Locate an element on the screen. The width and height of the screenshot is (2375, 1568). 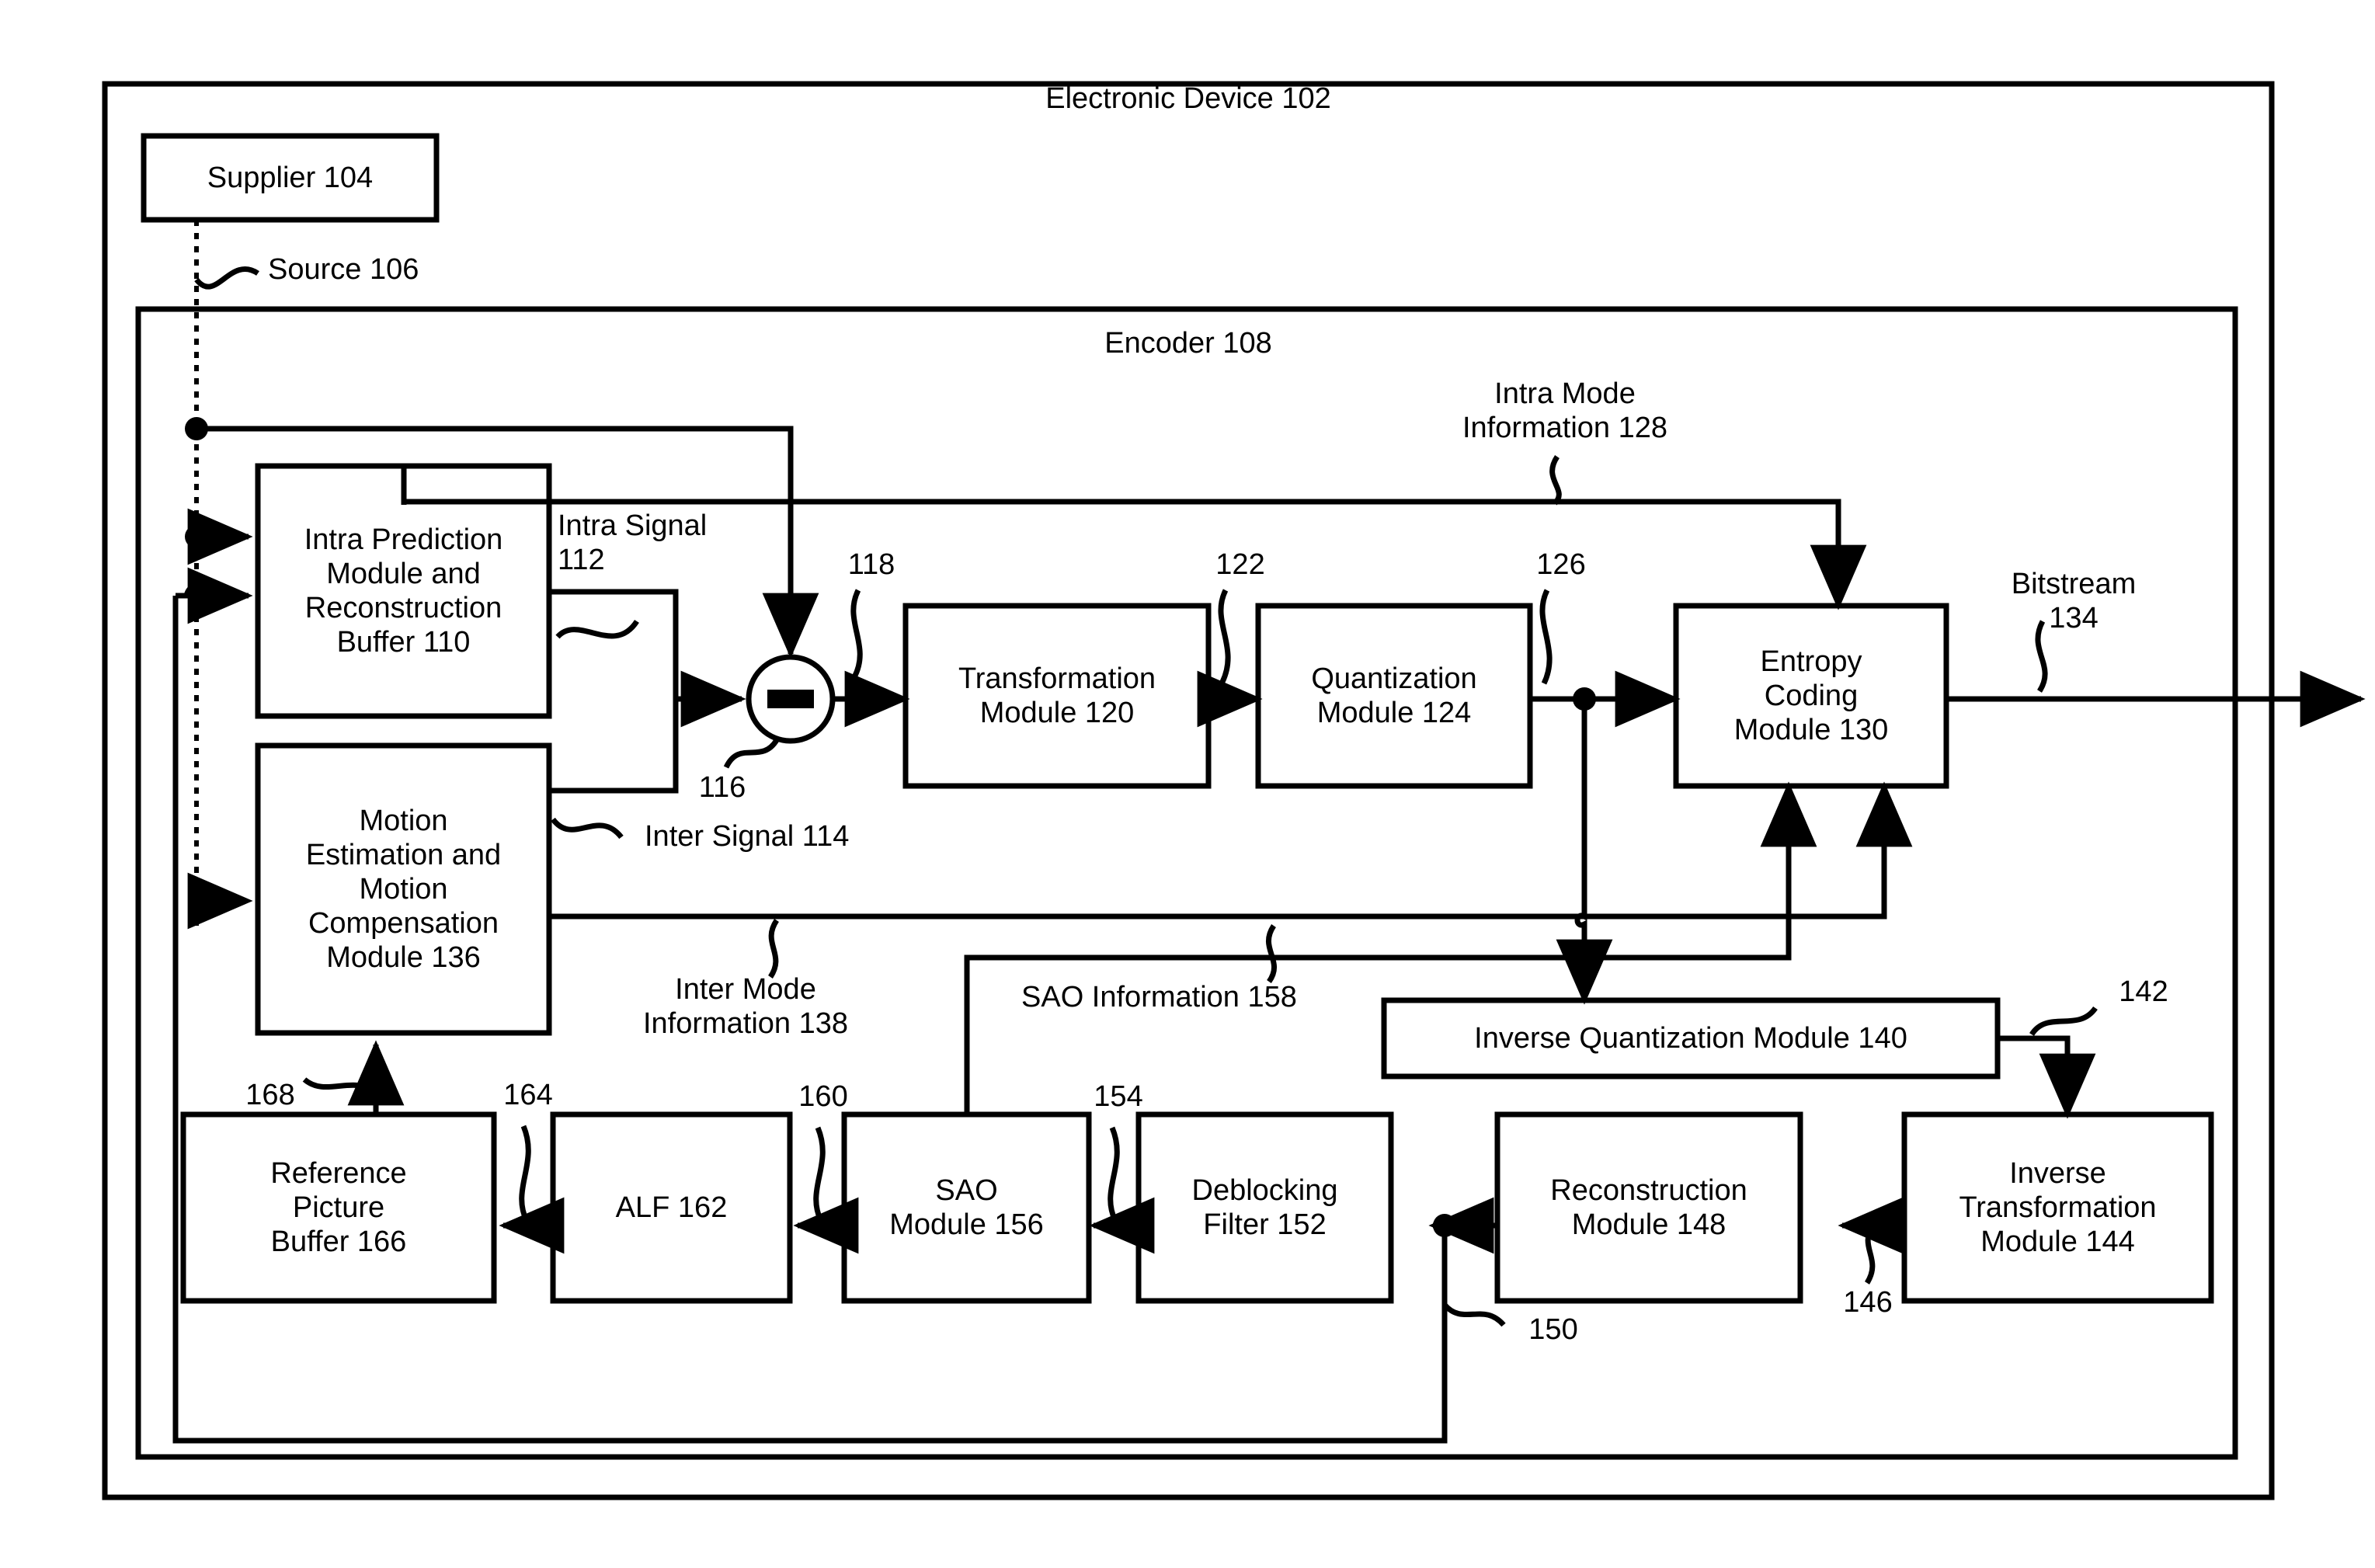
ref-142-label: 142 is located at coordinates (2144, 991).